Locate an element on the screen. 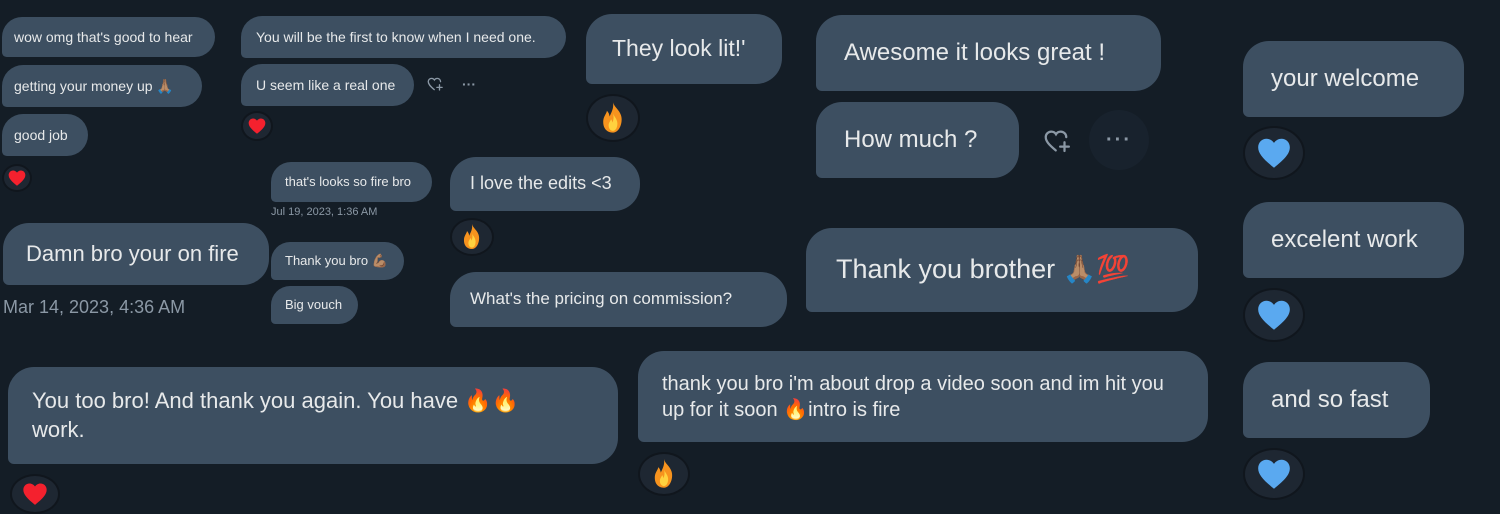 Image resolution: width=1500 pixels, height=514 pixels. message-text: excelent work is located at coordinates (1344, 240).